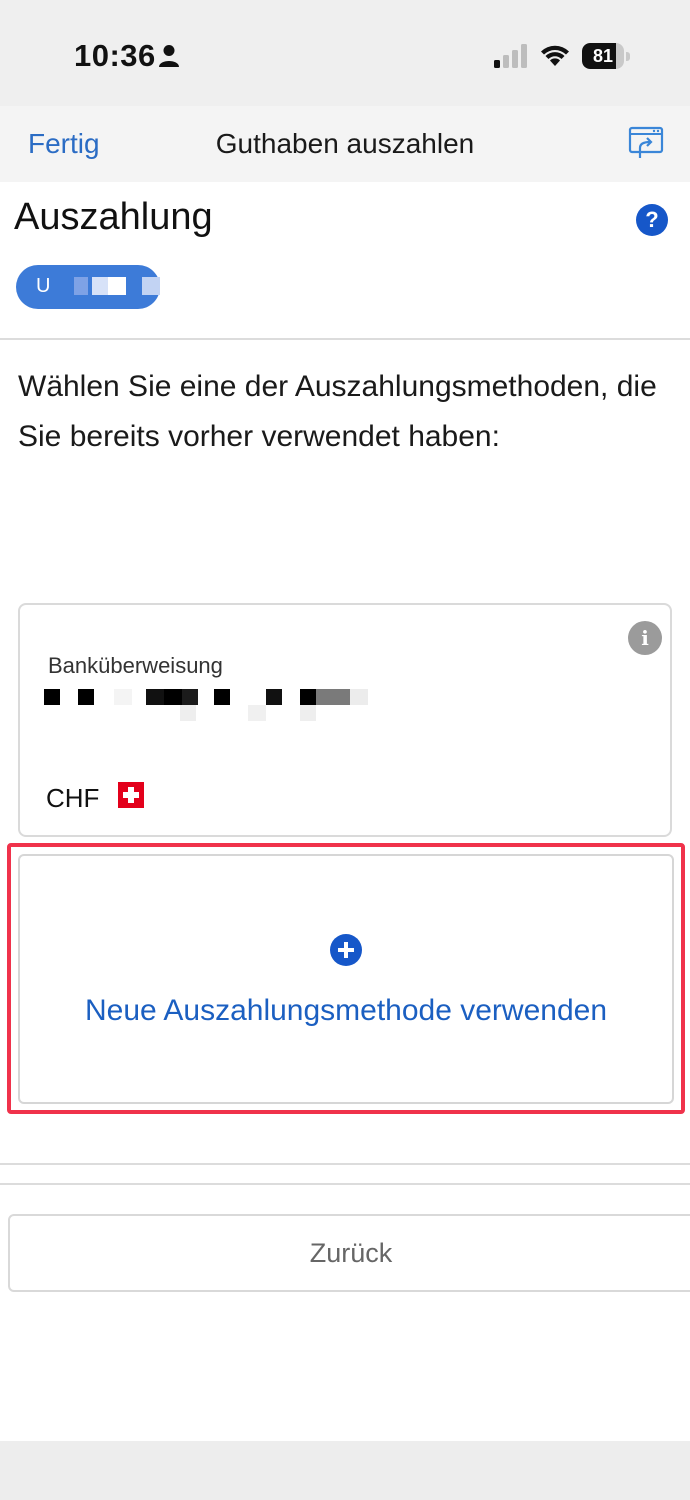  Describe the element at coordinates (345, 53) in the screenshot. I see `status-bar: 10:36 81` at that location.